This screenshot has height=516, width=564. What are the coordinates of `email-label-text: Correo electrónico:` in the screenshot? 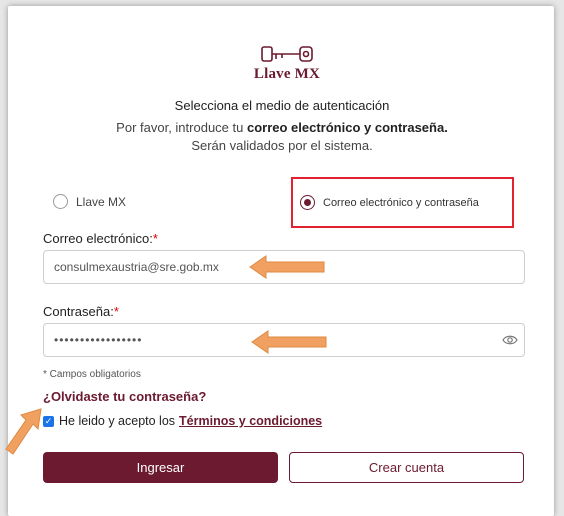 It's located at (98, 238).